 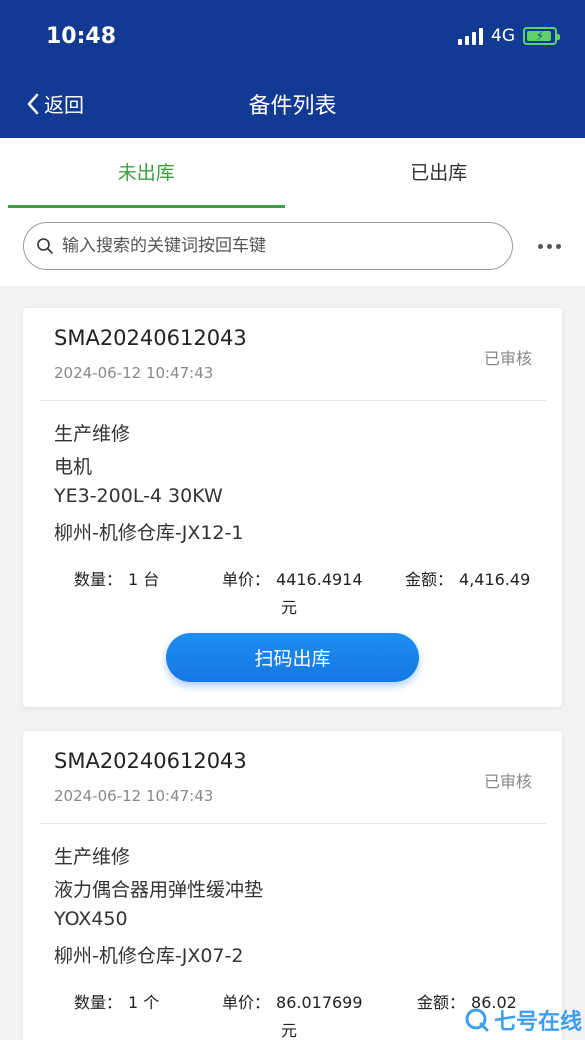 What do you see at coordinates (81, 36) in the screenshot?
I see `status-time: 10:48` at bounding box center [81, 36].